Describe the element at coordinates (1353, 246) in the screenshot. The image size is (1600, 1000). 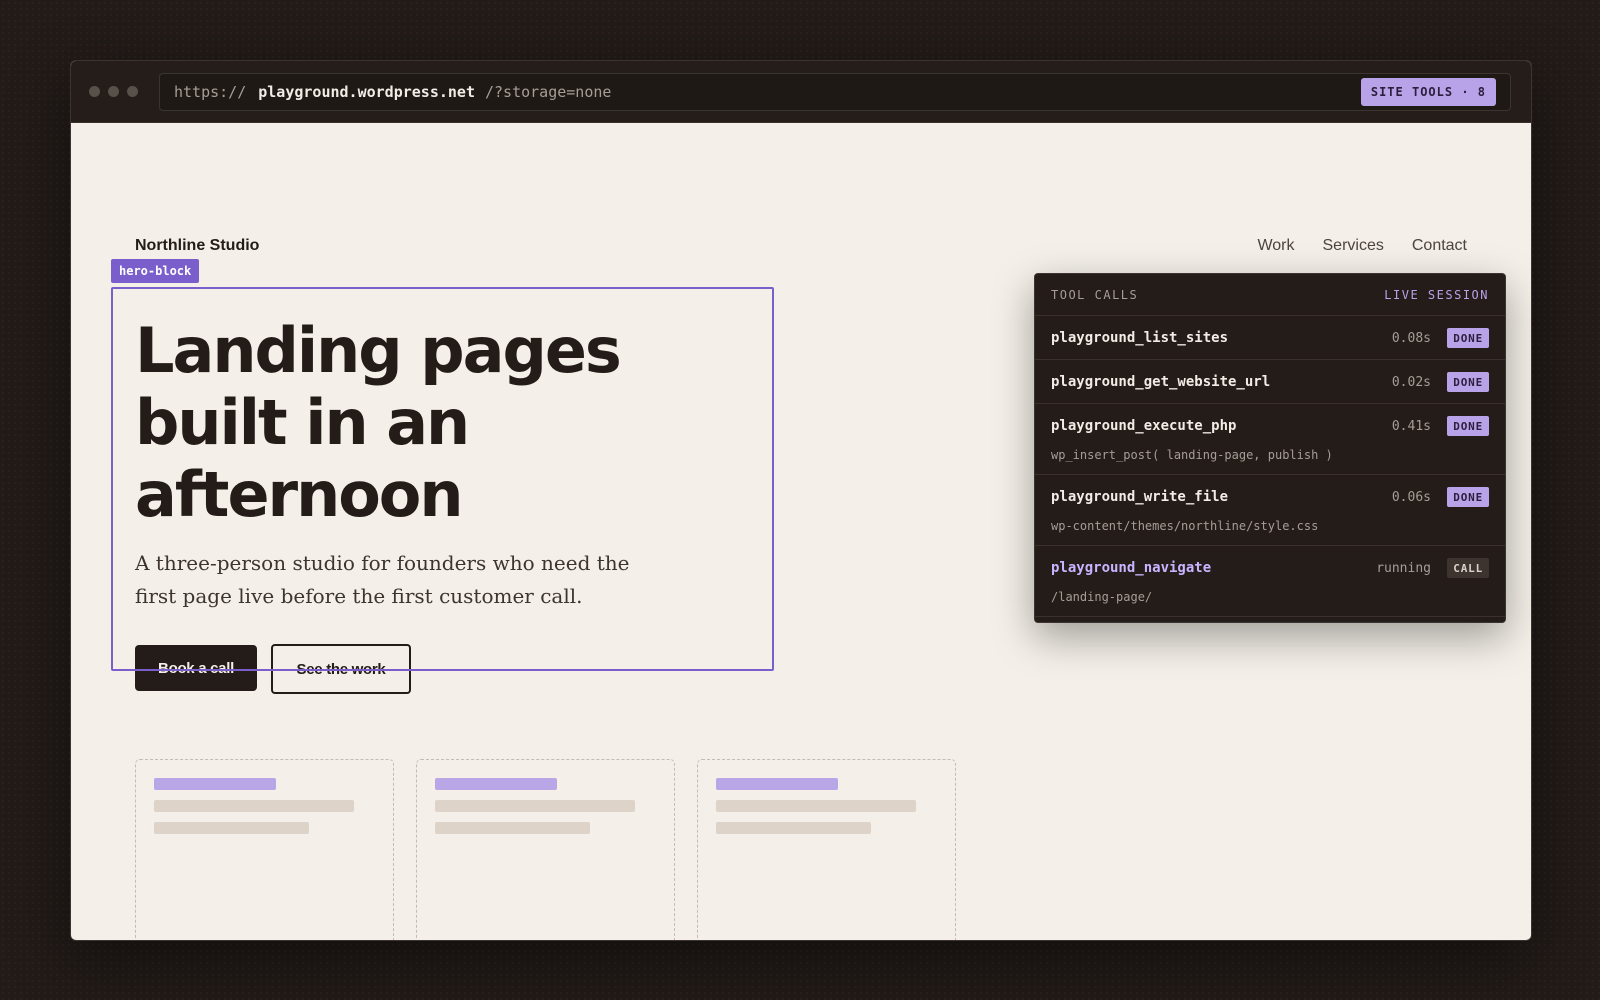
I see `nav-link-services: Services` at that location.